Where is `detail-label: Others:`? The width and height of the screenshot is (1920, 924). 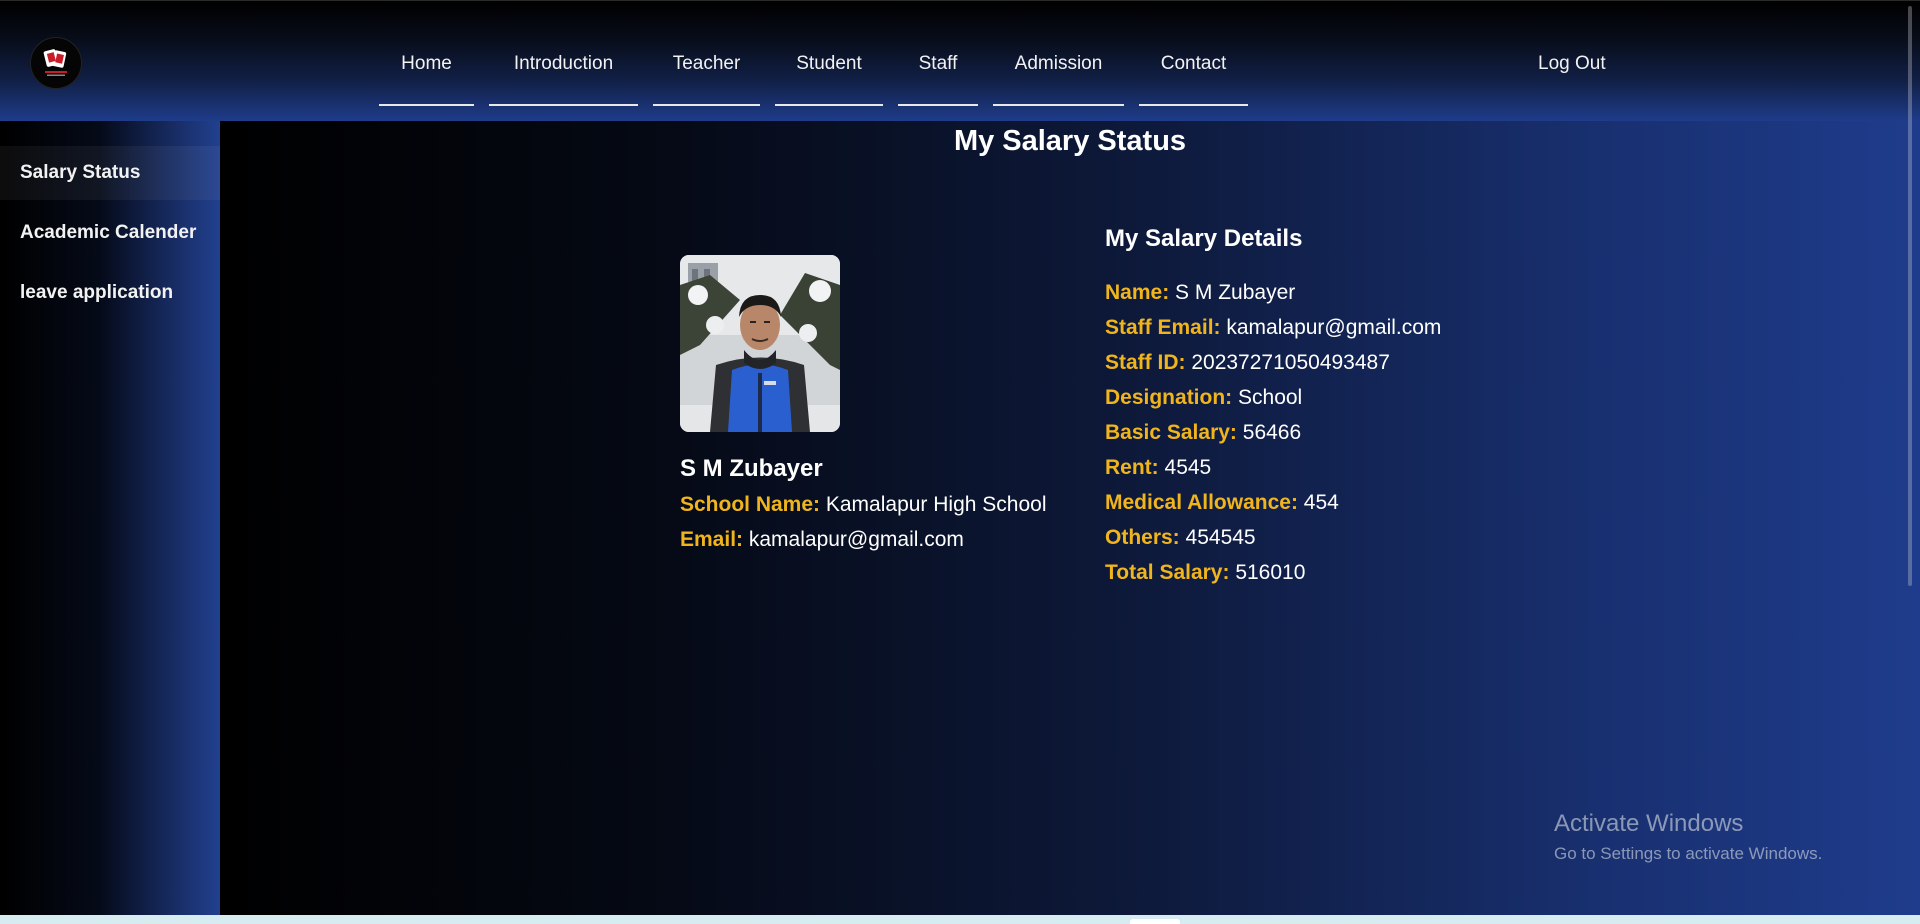
detail-label: Others: is located at coordinates (1142, 537).